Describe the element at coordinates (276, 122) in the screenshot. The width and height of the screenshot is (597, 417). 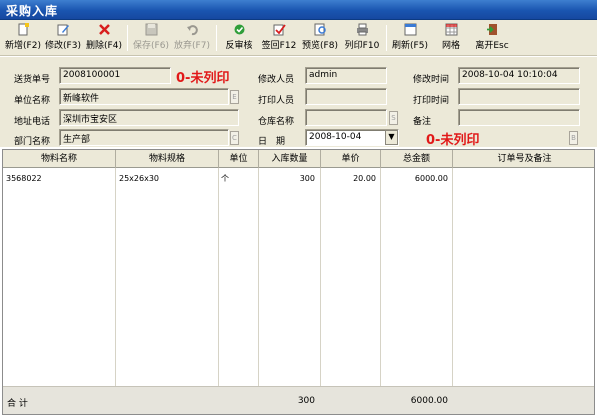
I see `warehouse-label: 仓库名称` at that location.